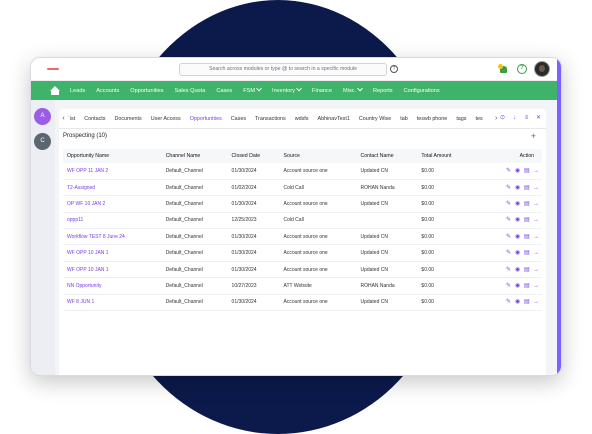 This screenshot has width=592, height=434. I want to click on tab-tes: tes, so click(479, 119).